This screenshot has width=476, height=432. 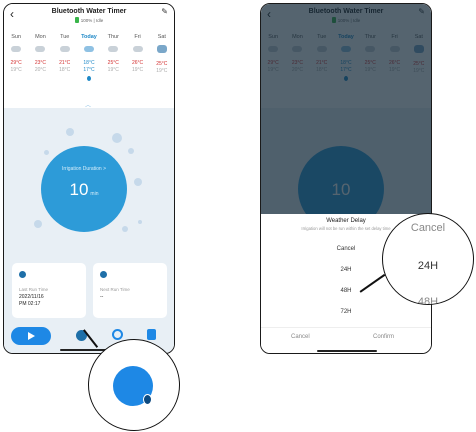 What do you see at coordinates (346, 312) in the screenshot?
I see `delay-option-72h: 72H` at bounding box center [346, 312].